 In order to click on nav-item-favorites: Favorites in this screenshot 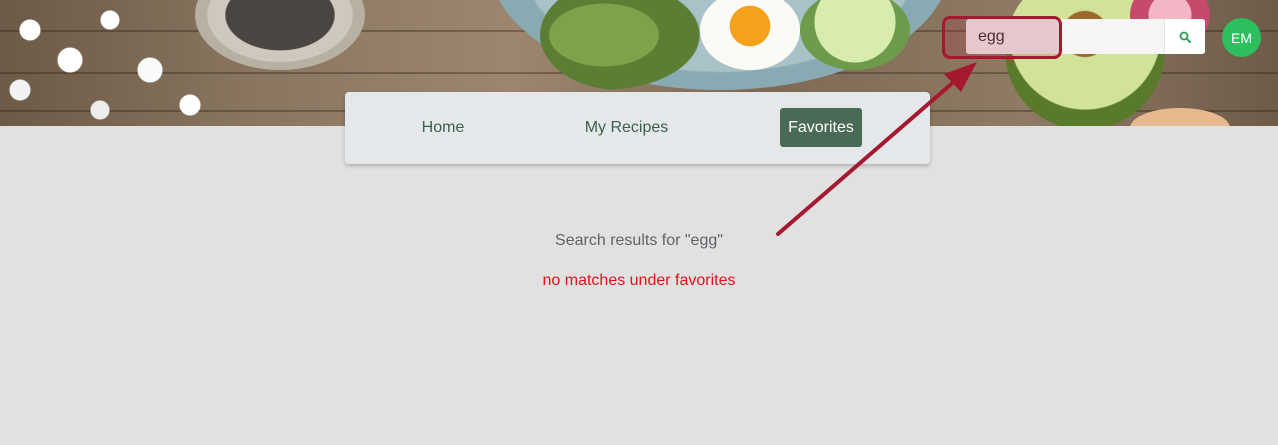, I will do `click(821, 127)`.